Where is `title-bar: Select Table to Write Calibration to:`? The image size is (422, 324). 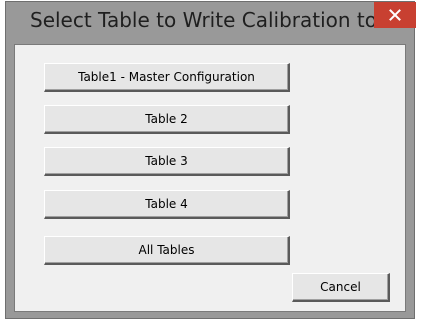 title-bar: Select Table to Write Calibration to: is located at coordinates (211, 23).